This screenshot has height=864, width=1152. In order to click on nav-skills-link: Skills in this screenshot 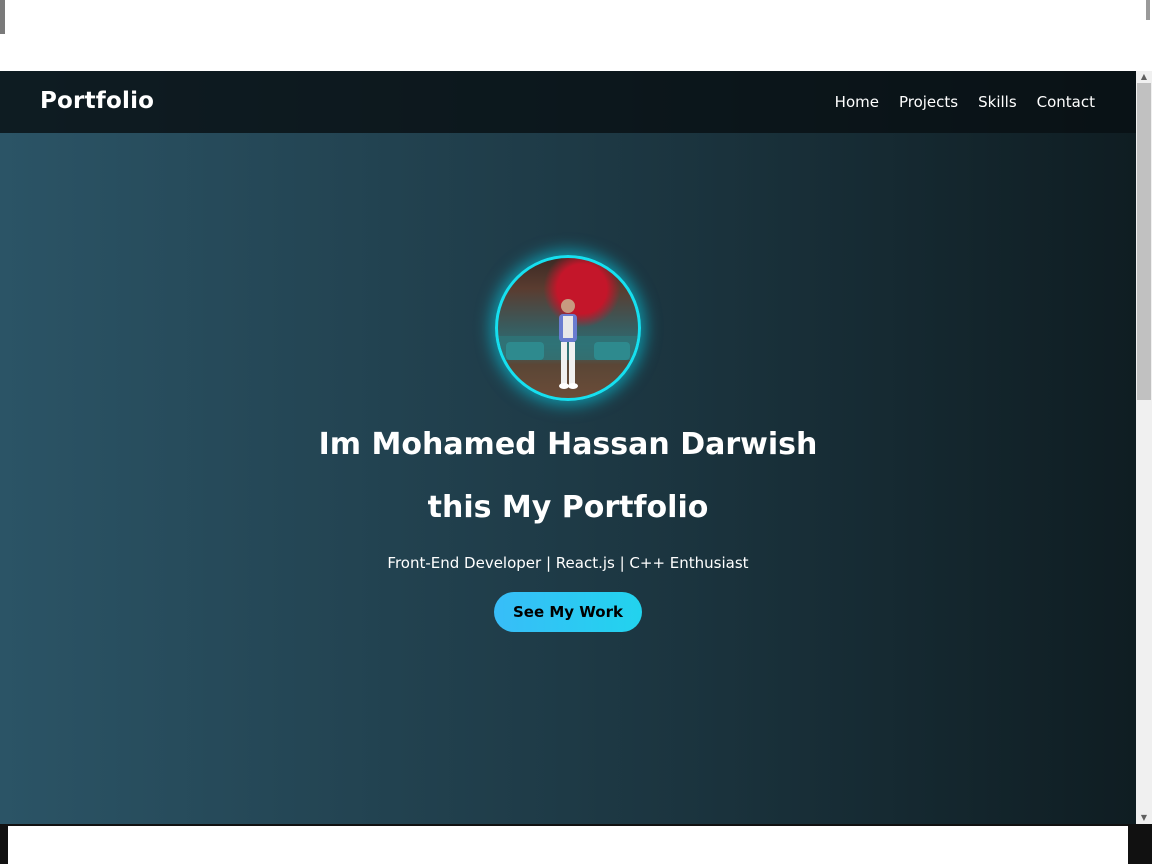, I will do `click(997, 102)`.